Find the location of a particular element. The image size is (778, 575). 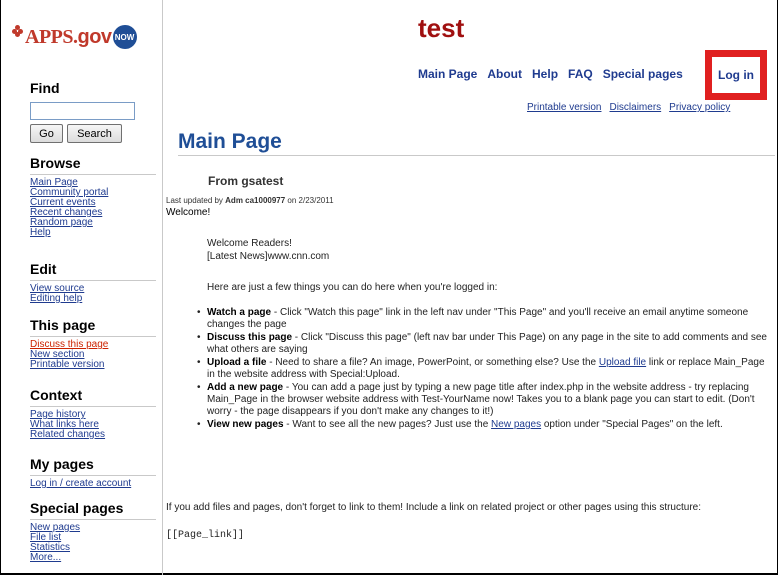

apps-gov-logo: APPS. gov NOW is located at coordinates (74, 37).